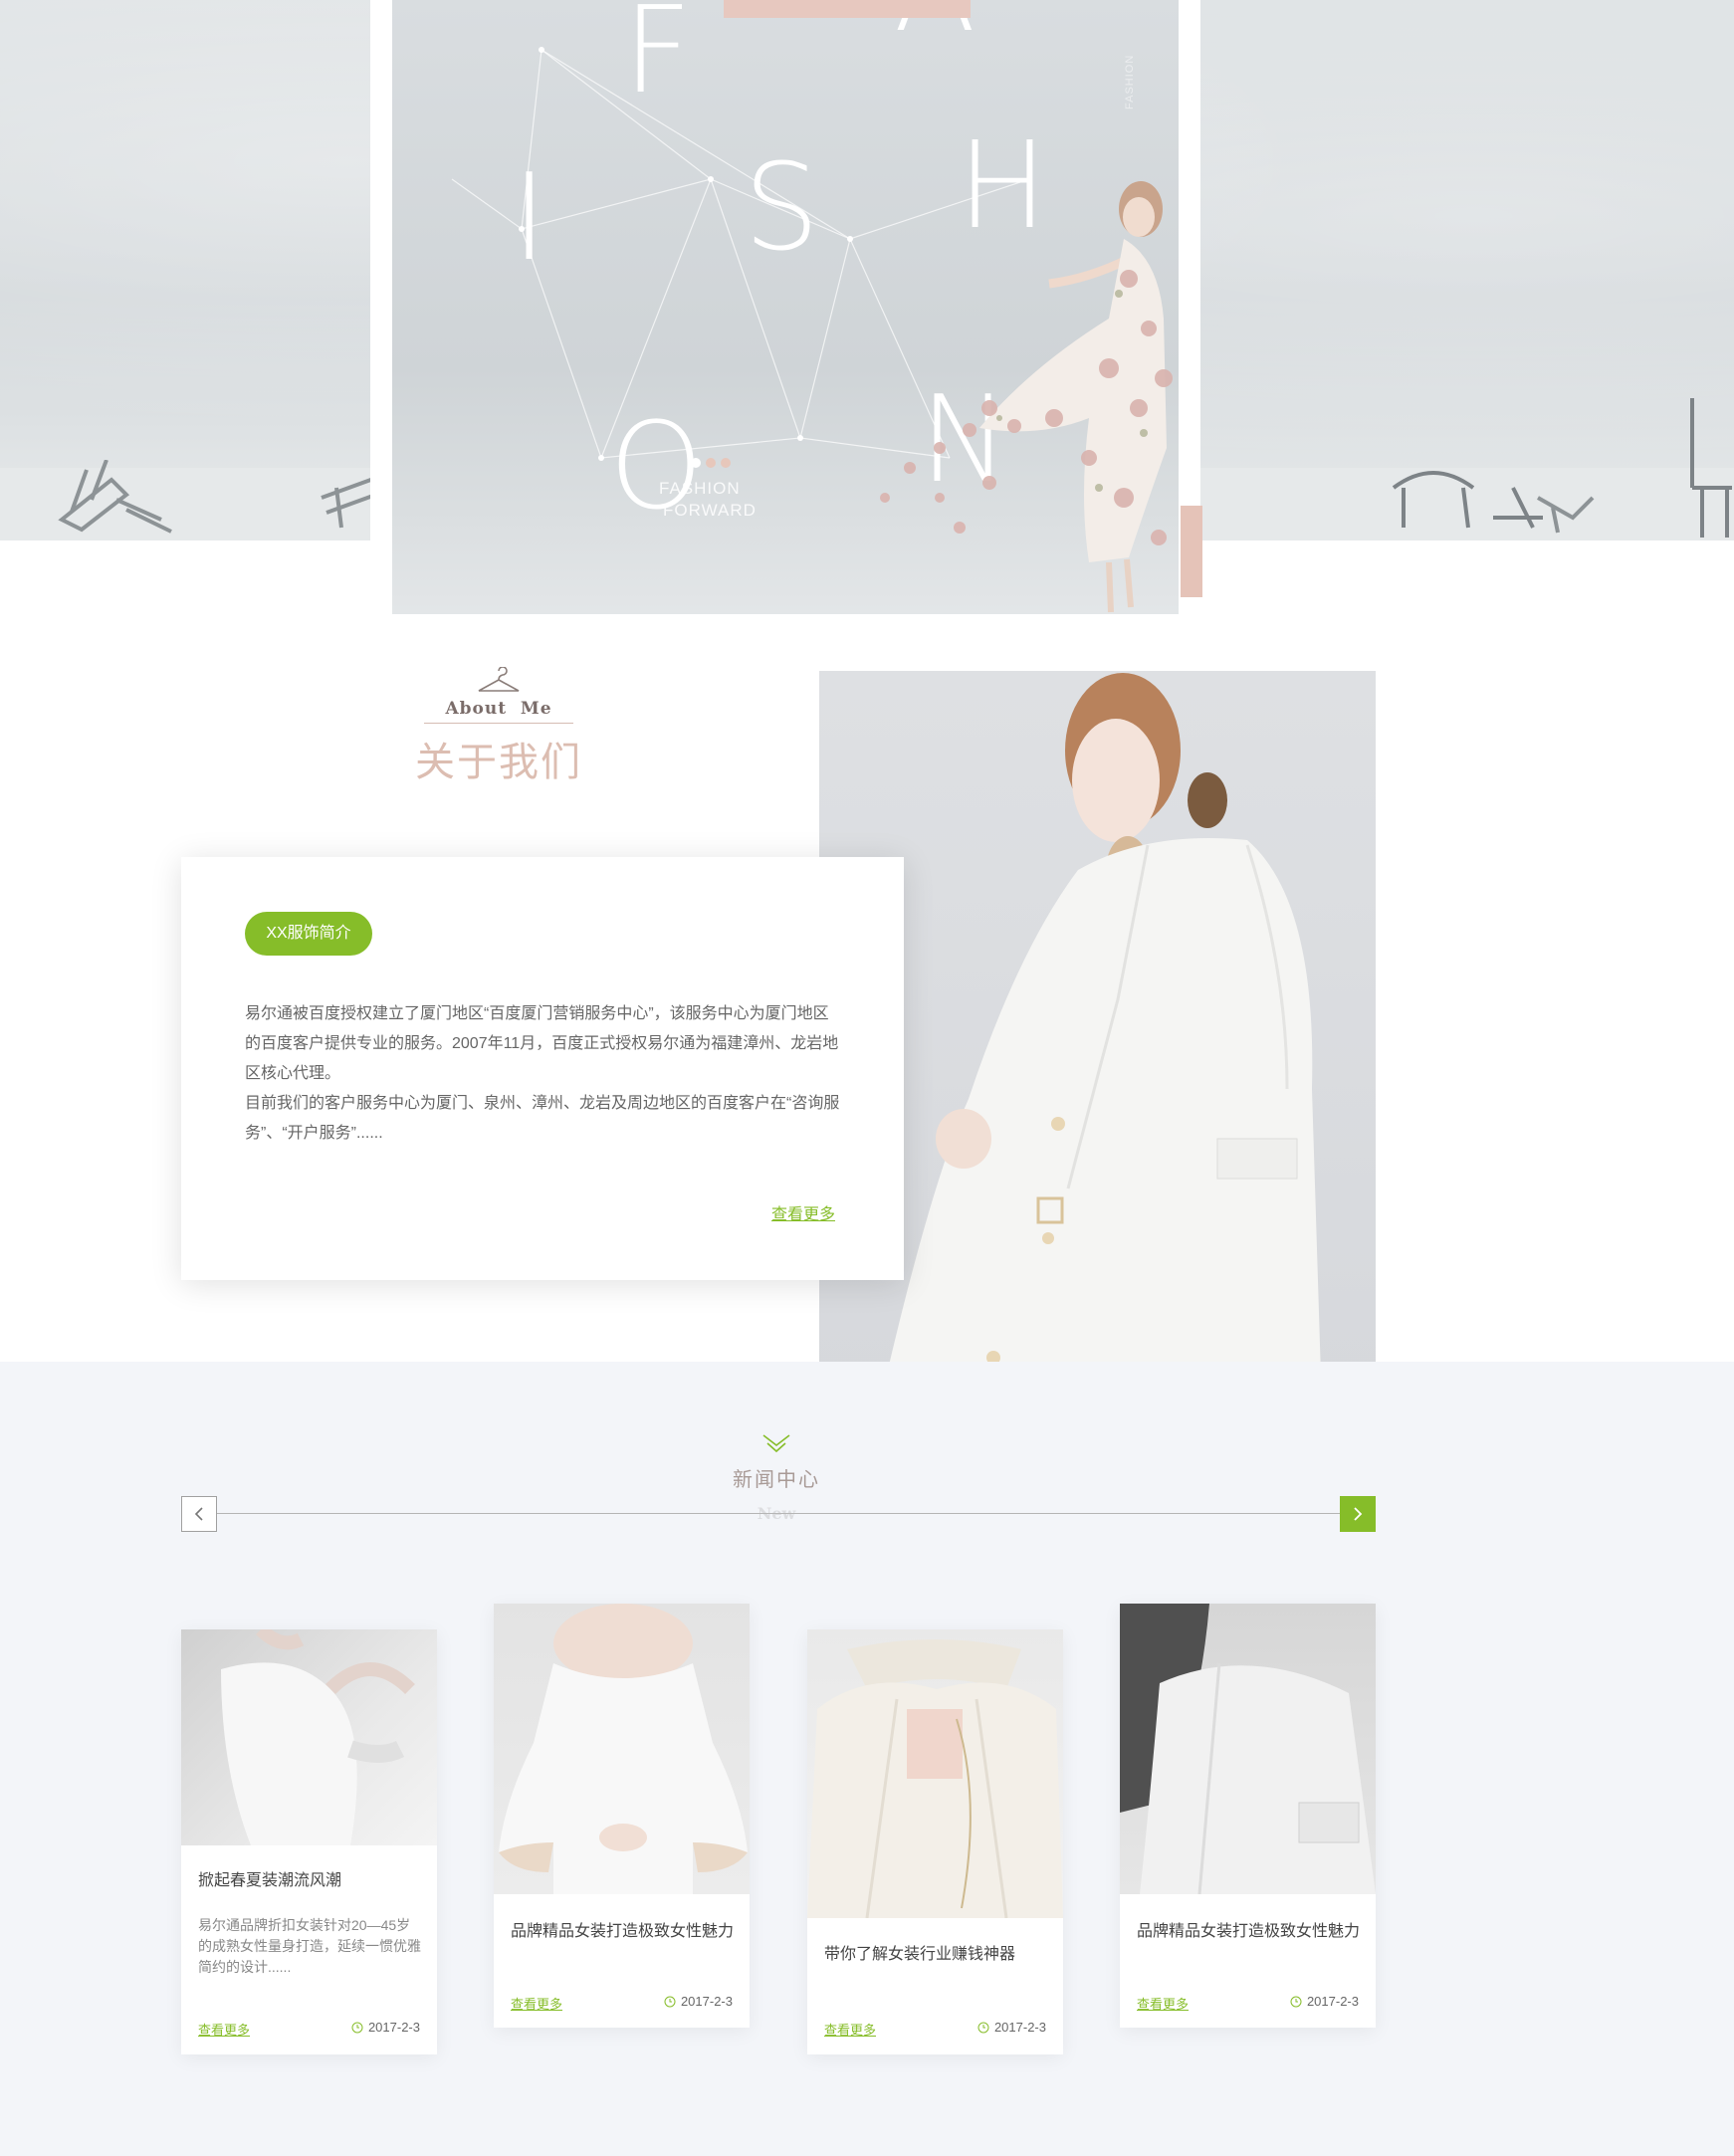  What do you see at coordinates (785, 307) in the screenshot?
I see `hero-banner: F A I S H O N FASHION FORWARD FASHION` at bounding box center [785, 307].